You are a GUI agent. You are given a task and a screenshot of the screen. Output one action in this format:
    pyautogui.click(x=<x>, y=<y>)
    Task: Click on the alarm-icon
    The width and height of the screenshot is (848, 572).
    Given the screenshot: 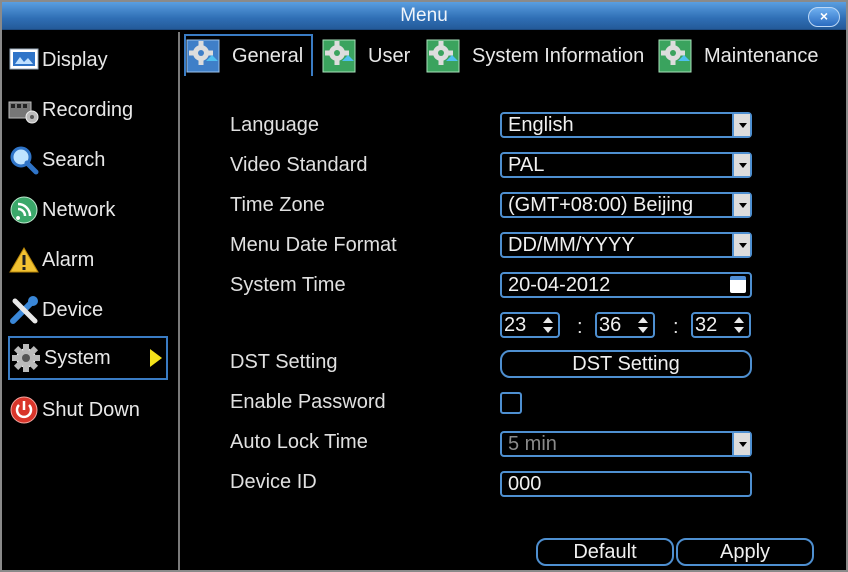 What is the action you would take?
    pyautogui.click(x=24, y=260)
    